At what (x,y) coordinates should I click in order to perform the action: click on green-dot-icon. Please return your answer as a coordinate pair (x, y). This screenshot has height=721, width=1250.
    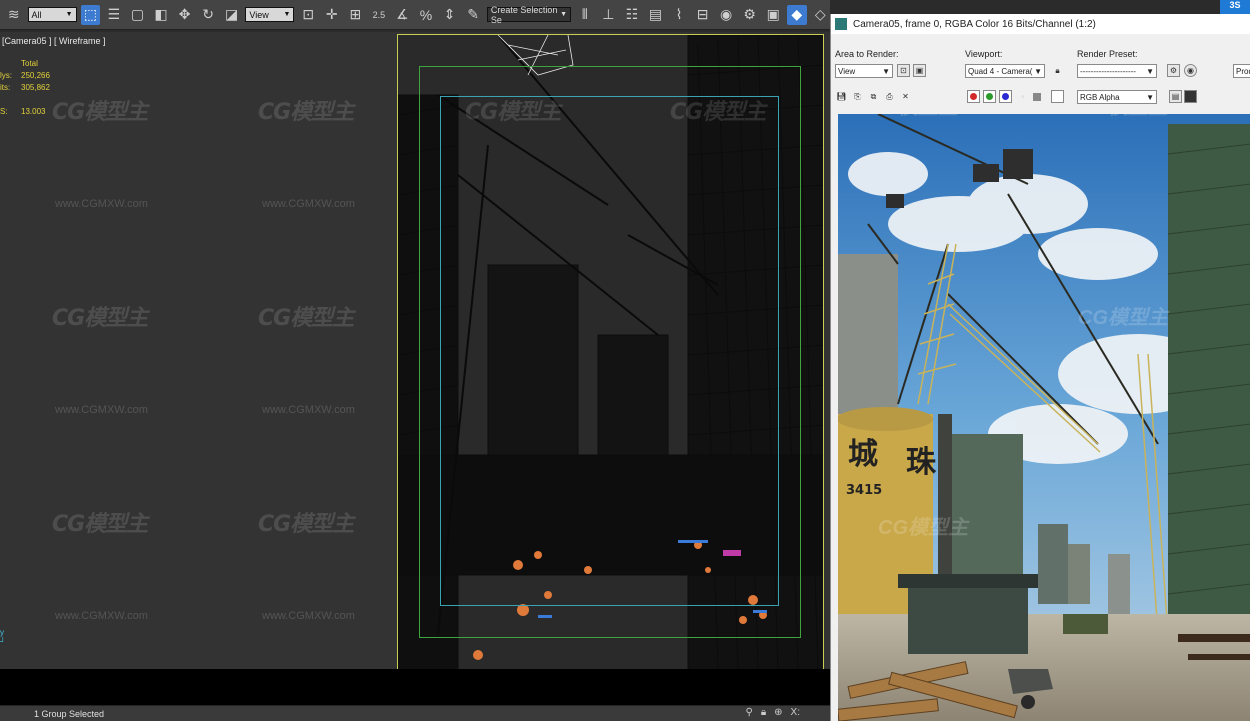
    Looking at the image, I should click on (989, 96).